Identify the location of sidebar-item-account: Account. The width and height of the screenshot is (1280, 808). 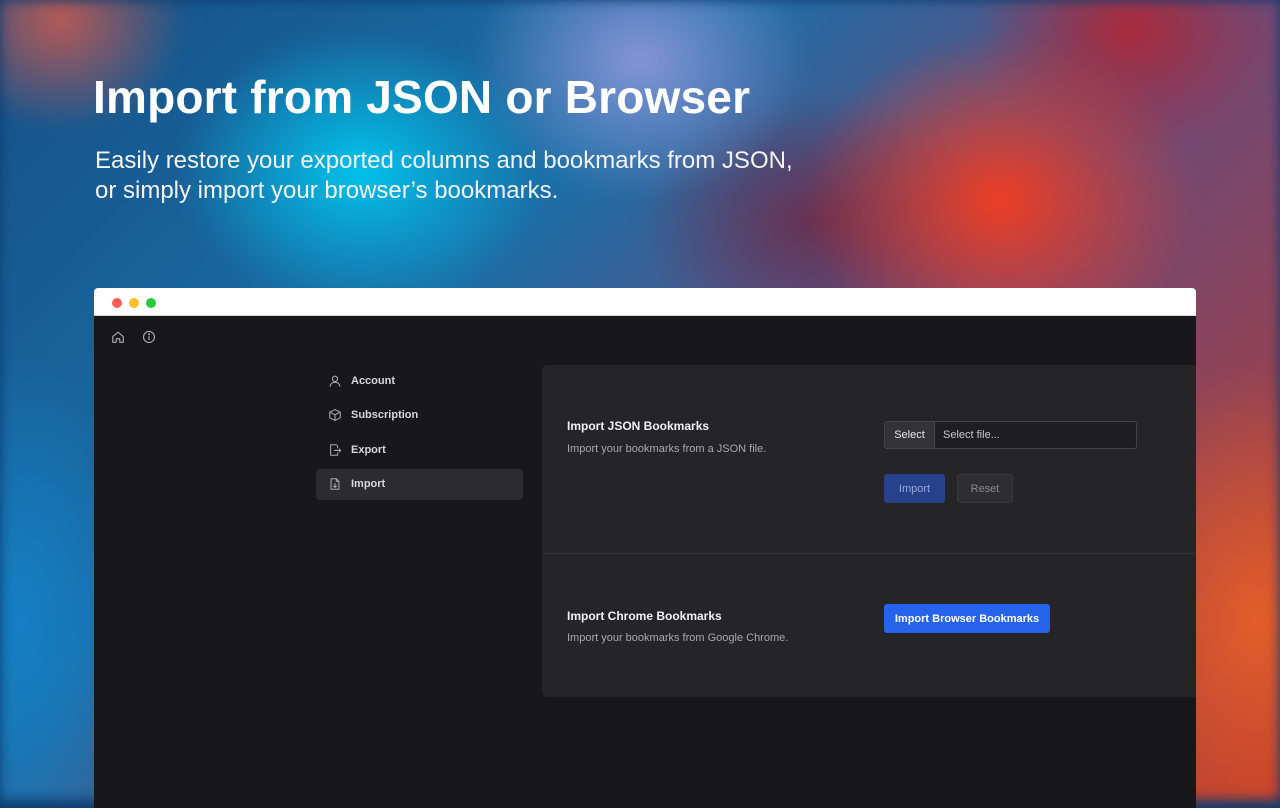
(419, 380).